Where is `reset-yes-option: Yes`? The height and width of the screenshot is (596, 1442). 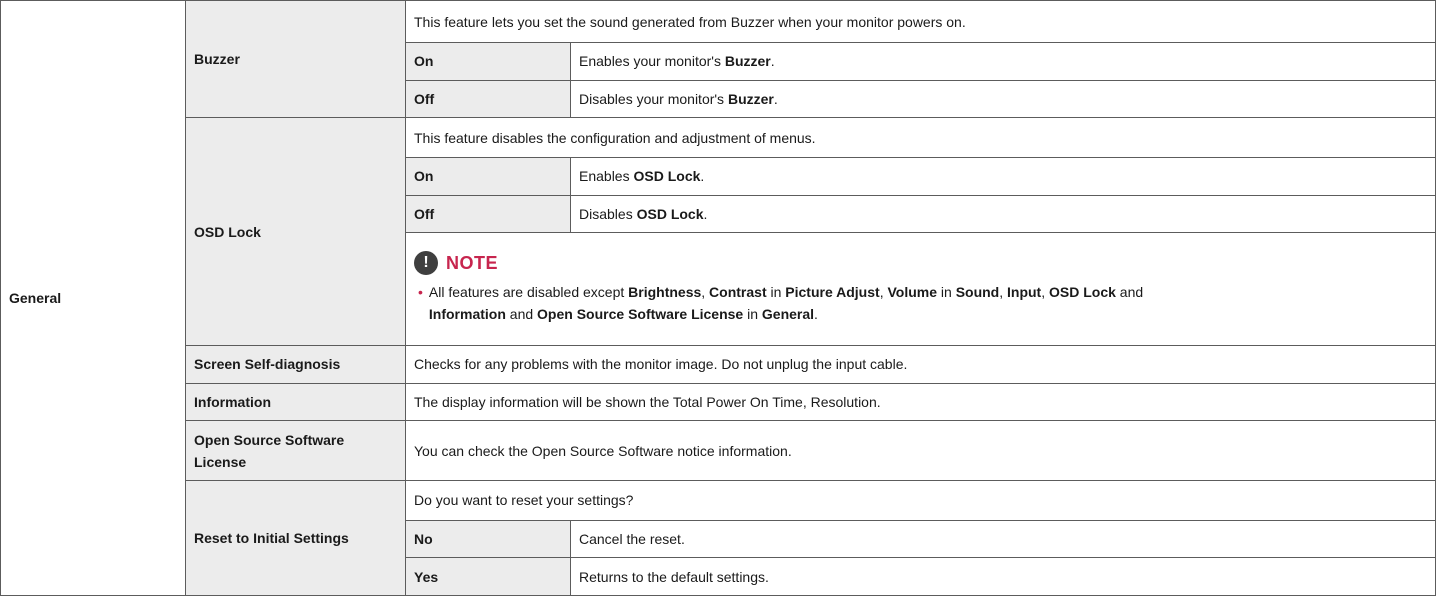 reset-yes-option: Yes is located at coordinates (488, 576).